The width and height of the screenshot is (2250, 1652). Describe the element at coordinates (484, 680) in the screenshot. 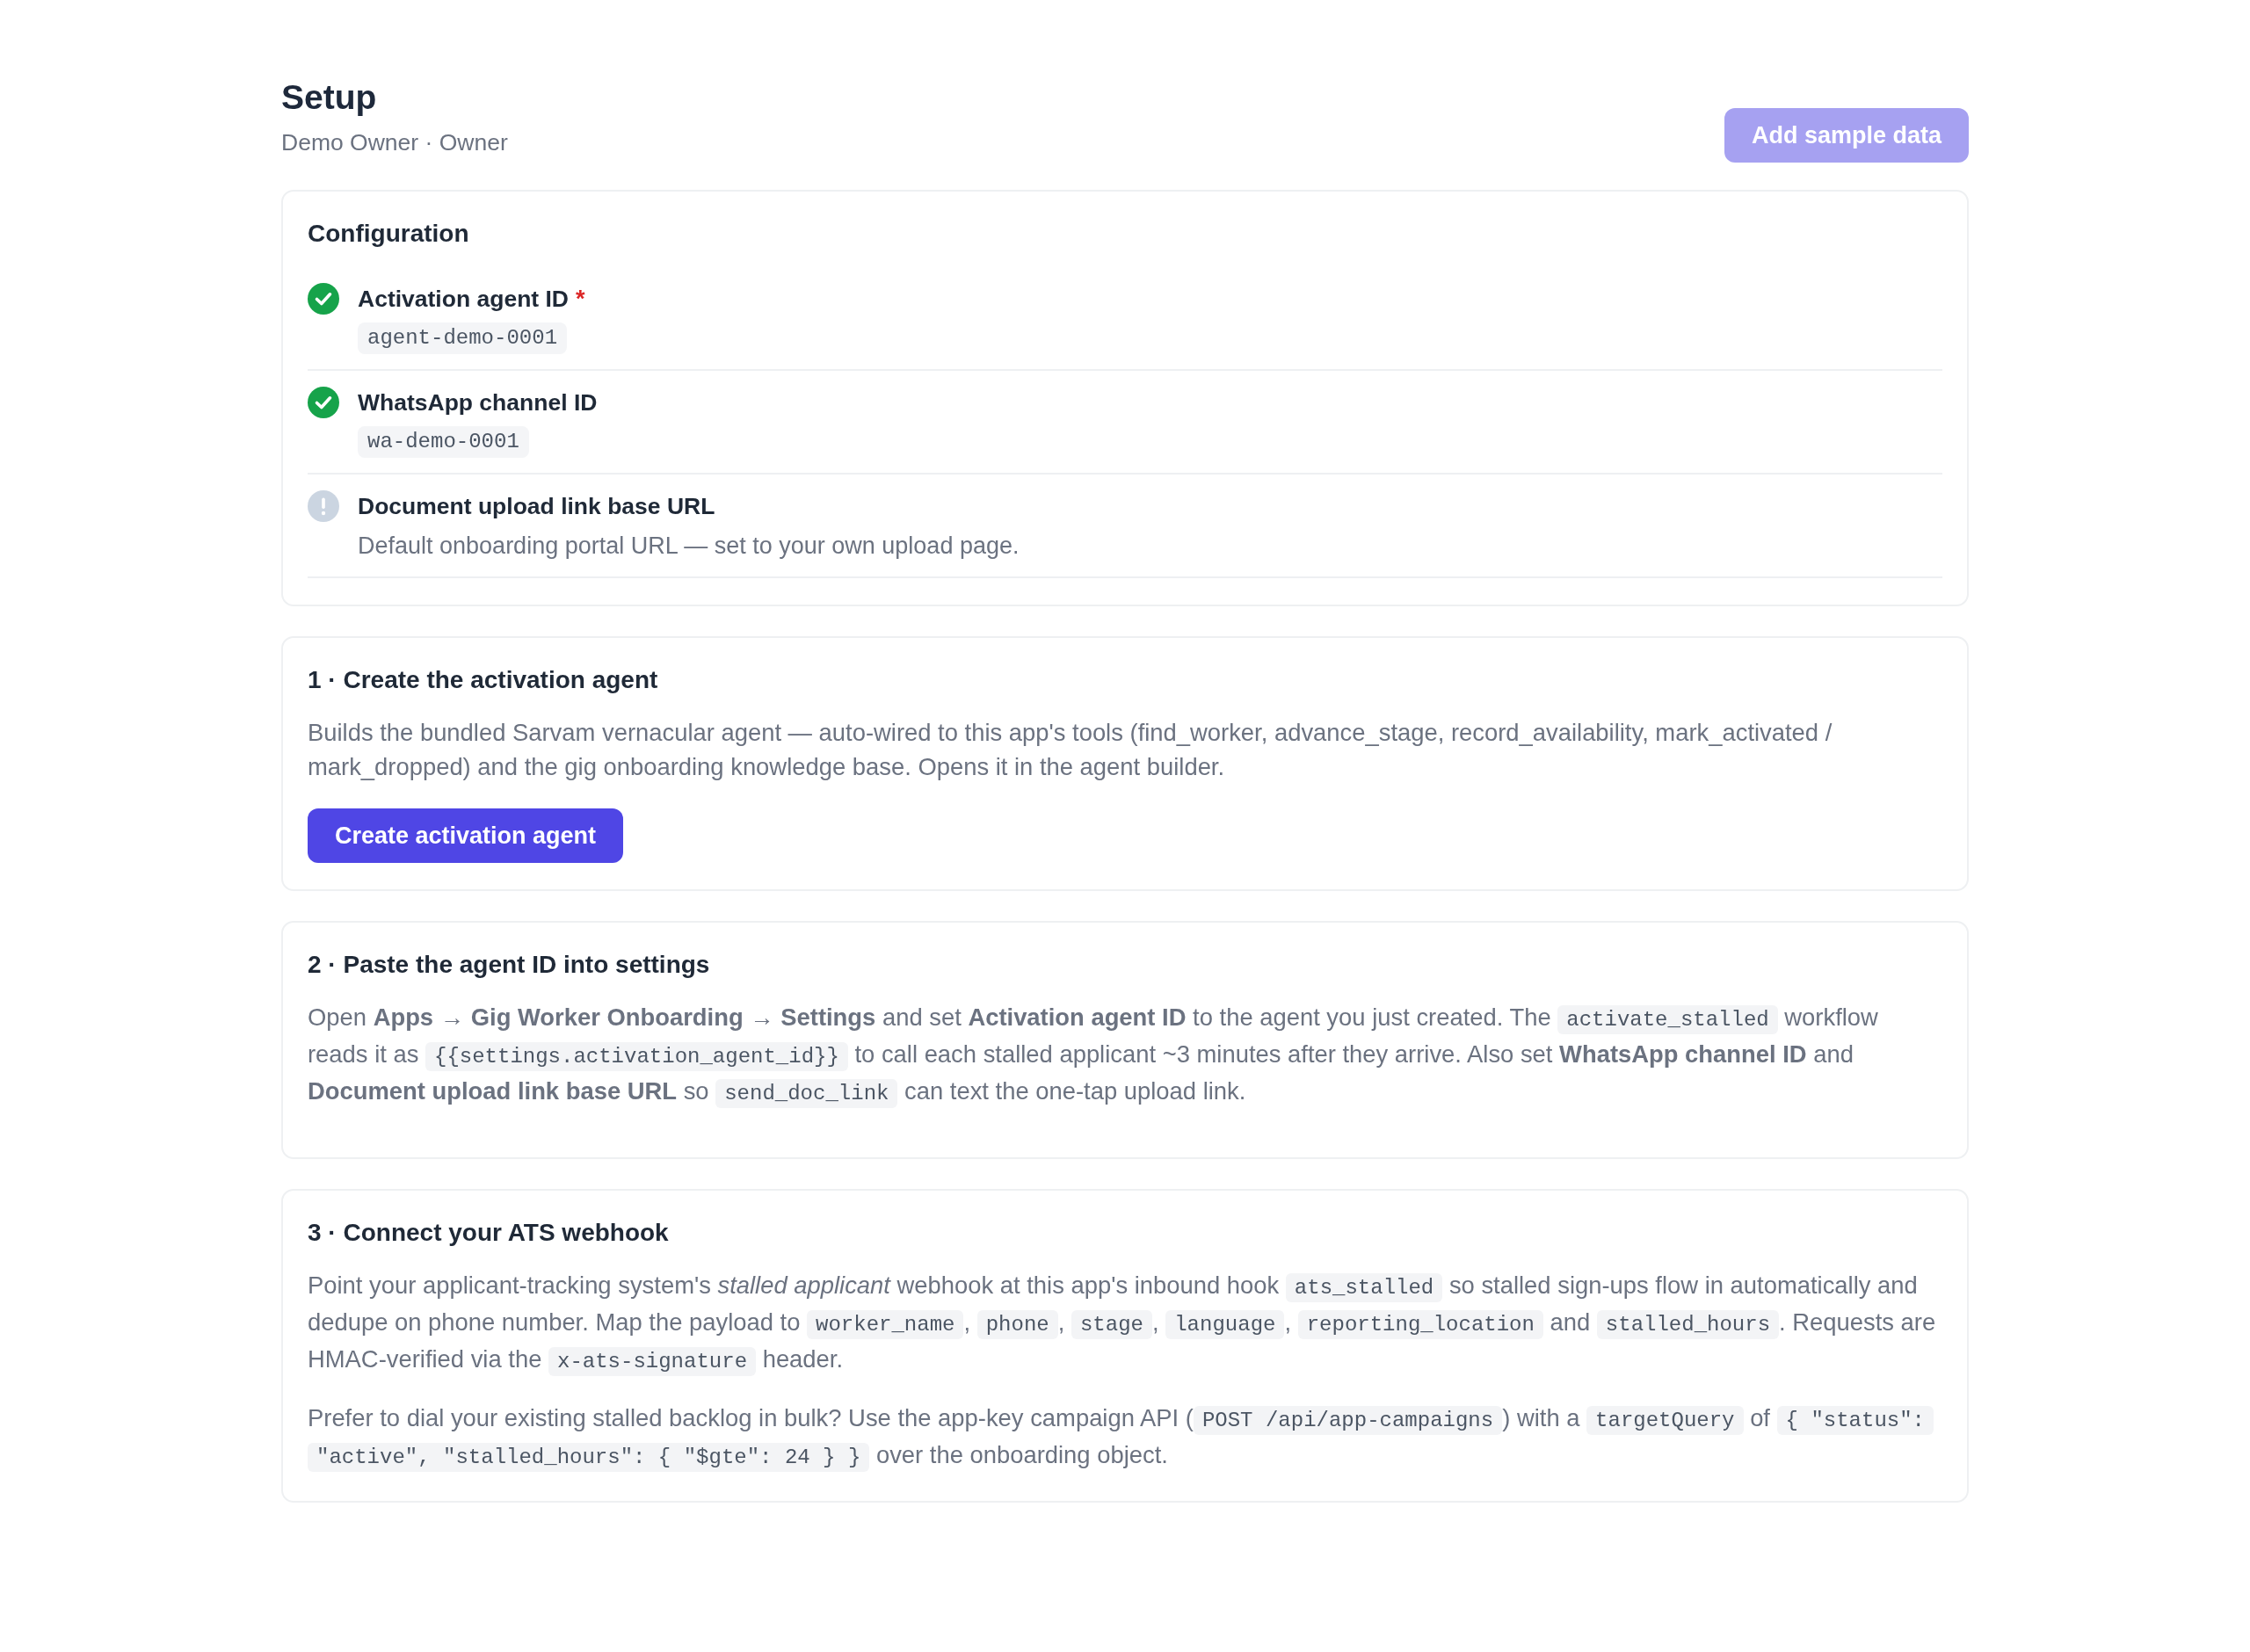

I see `step-title: 1 · Create the activation agent` at that location.